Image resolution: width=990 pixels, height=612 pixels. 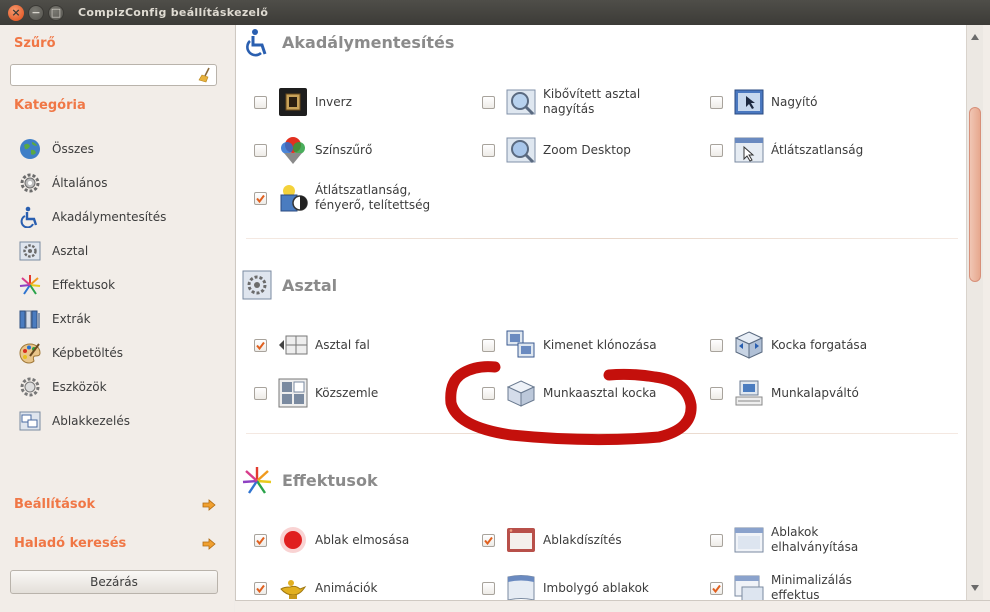 What do you see at coordinates (30, 183) in the screenshot?
I see `gear-icon` at bounding box center [30, 183].